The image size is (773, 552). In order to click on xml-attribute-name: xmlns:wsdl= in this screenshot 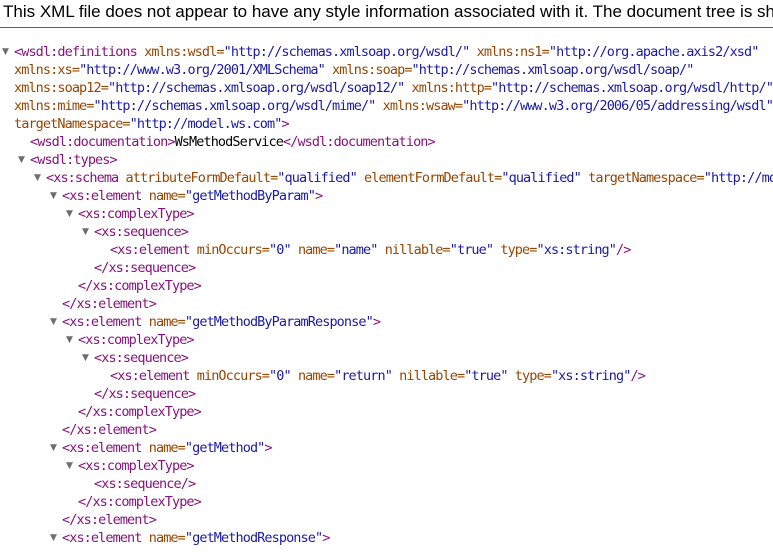, I will do `click(180, 52)`.